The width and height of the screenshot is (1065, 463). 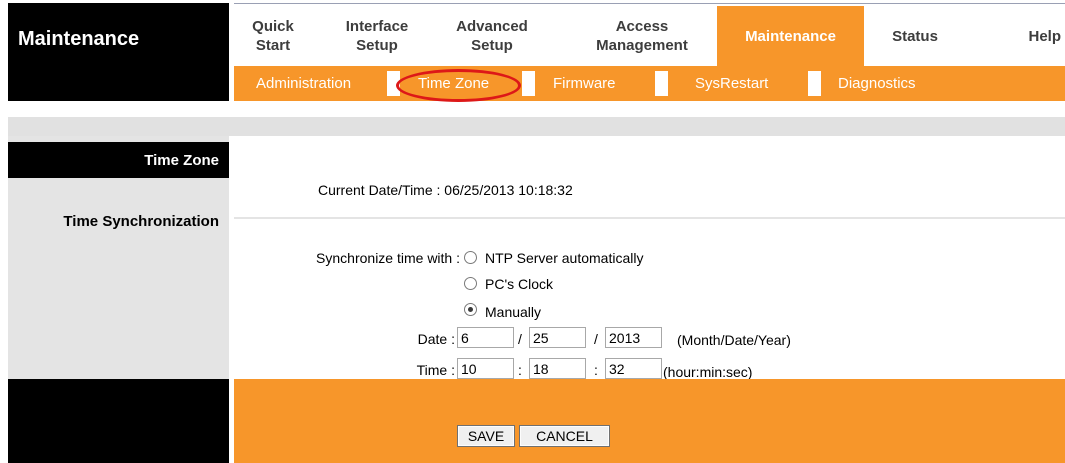 I want to click on tab-access-management-label-1: Access, so click(x=642, y=26).